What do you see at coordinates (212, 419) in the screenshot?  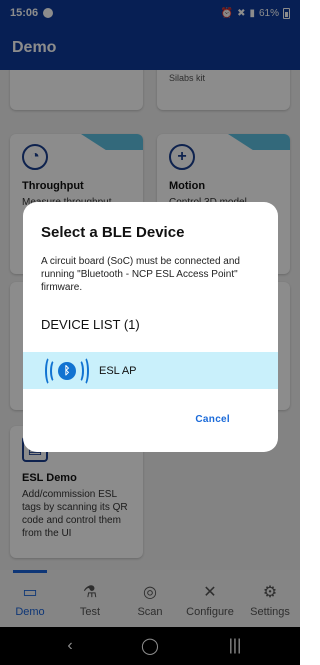 I see `cancel-button: Cancel` at bounding box center [212, 419].